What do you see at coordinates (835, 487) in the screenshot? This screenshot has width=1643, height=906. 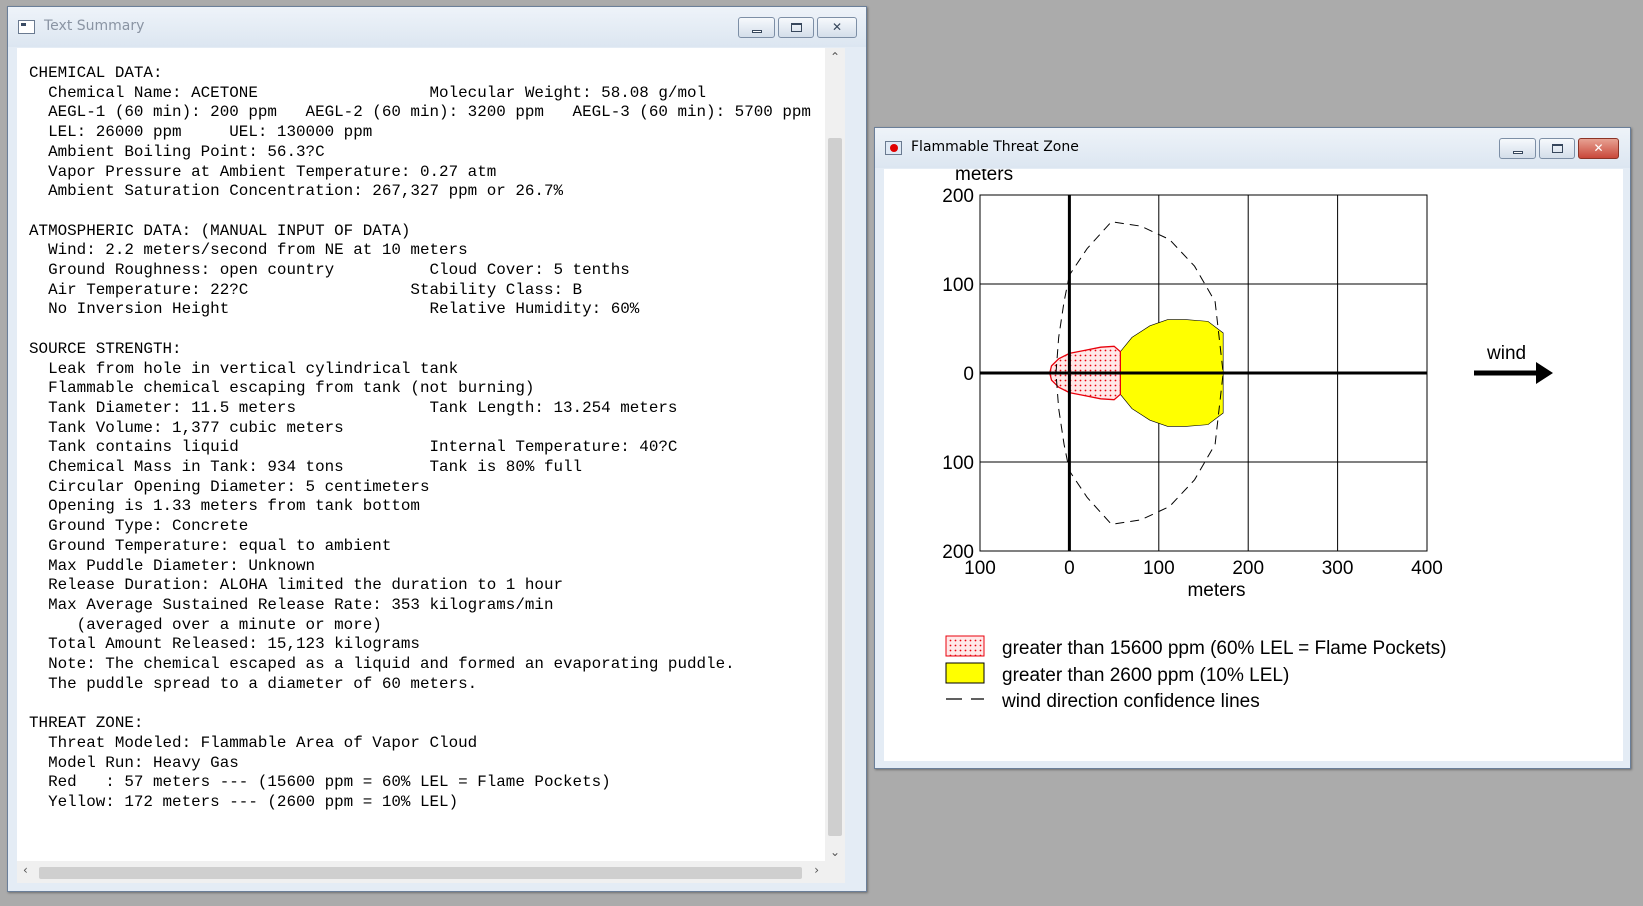 I see `vertical-scroll-thumb` at bounding box center [835, 487].